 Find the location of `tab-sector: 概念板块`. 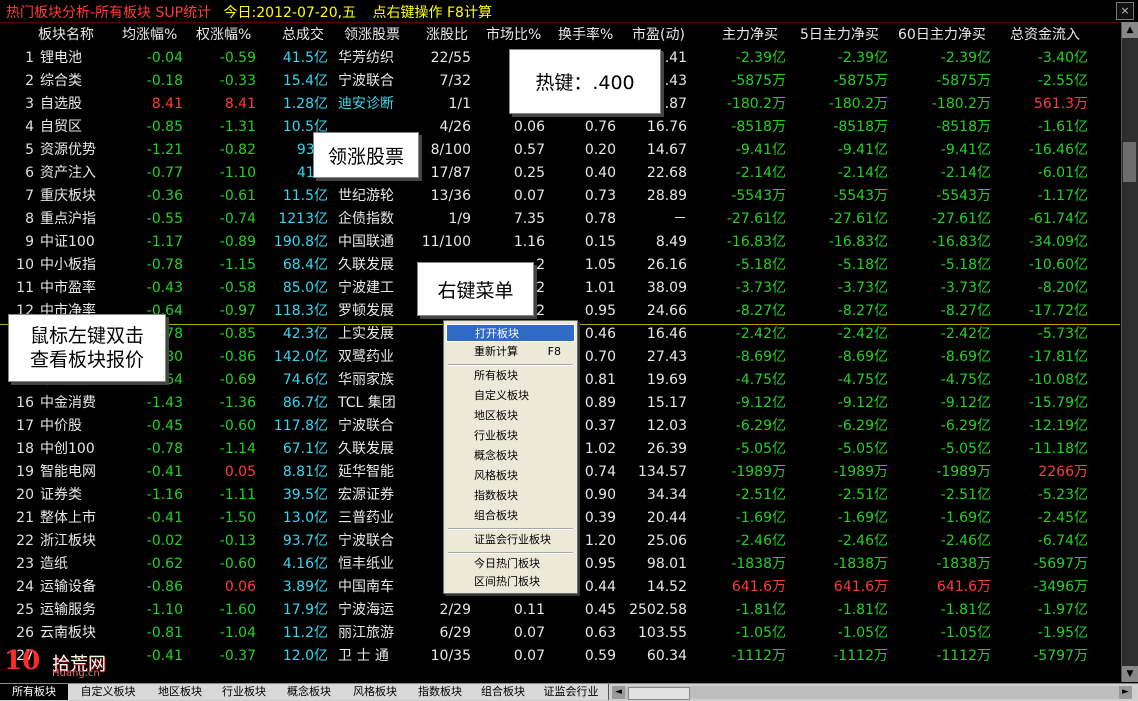

tab-sector: 概念板块 is located at coordinates (309, 692).